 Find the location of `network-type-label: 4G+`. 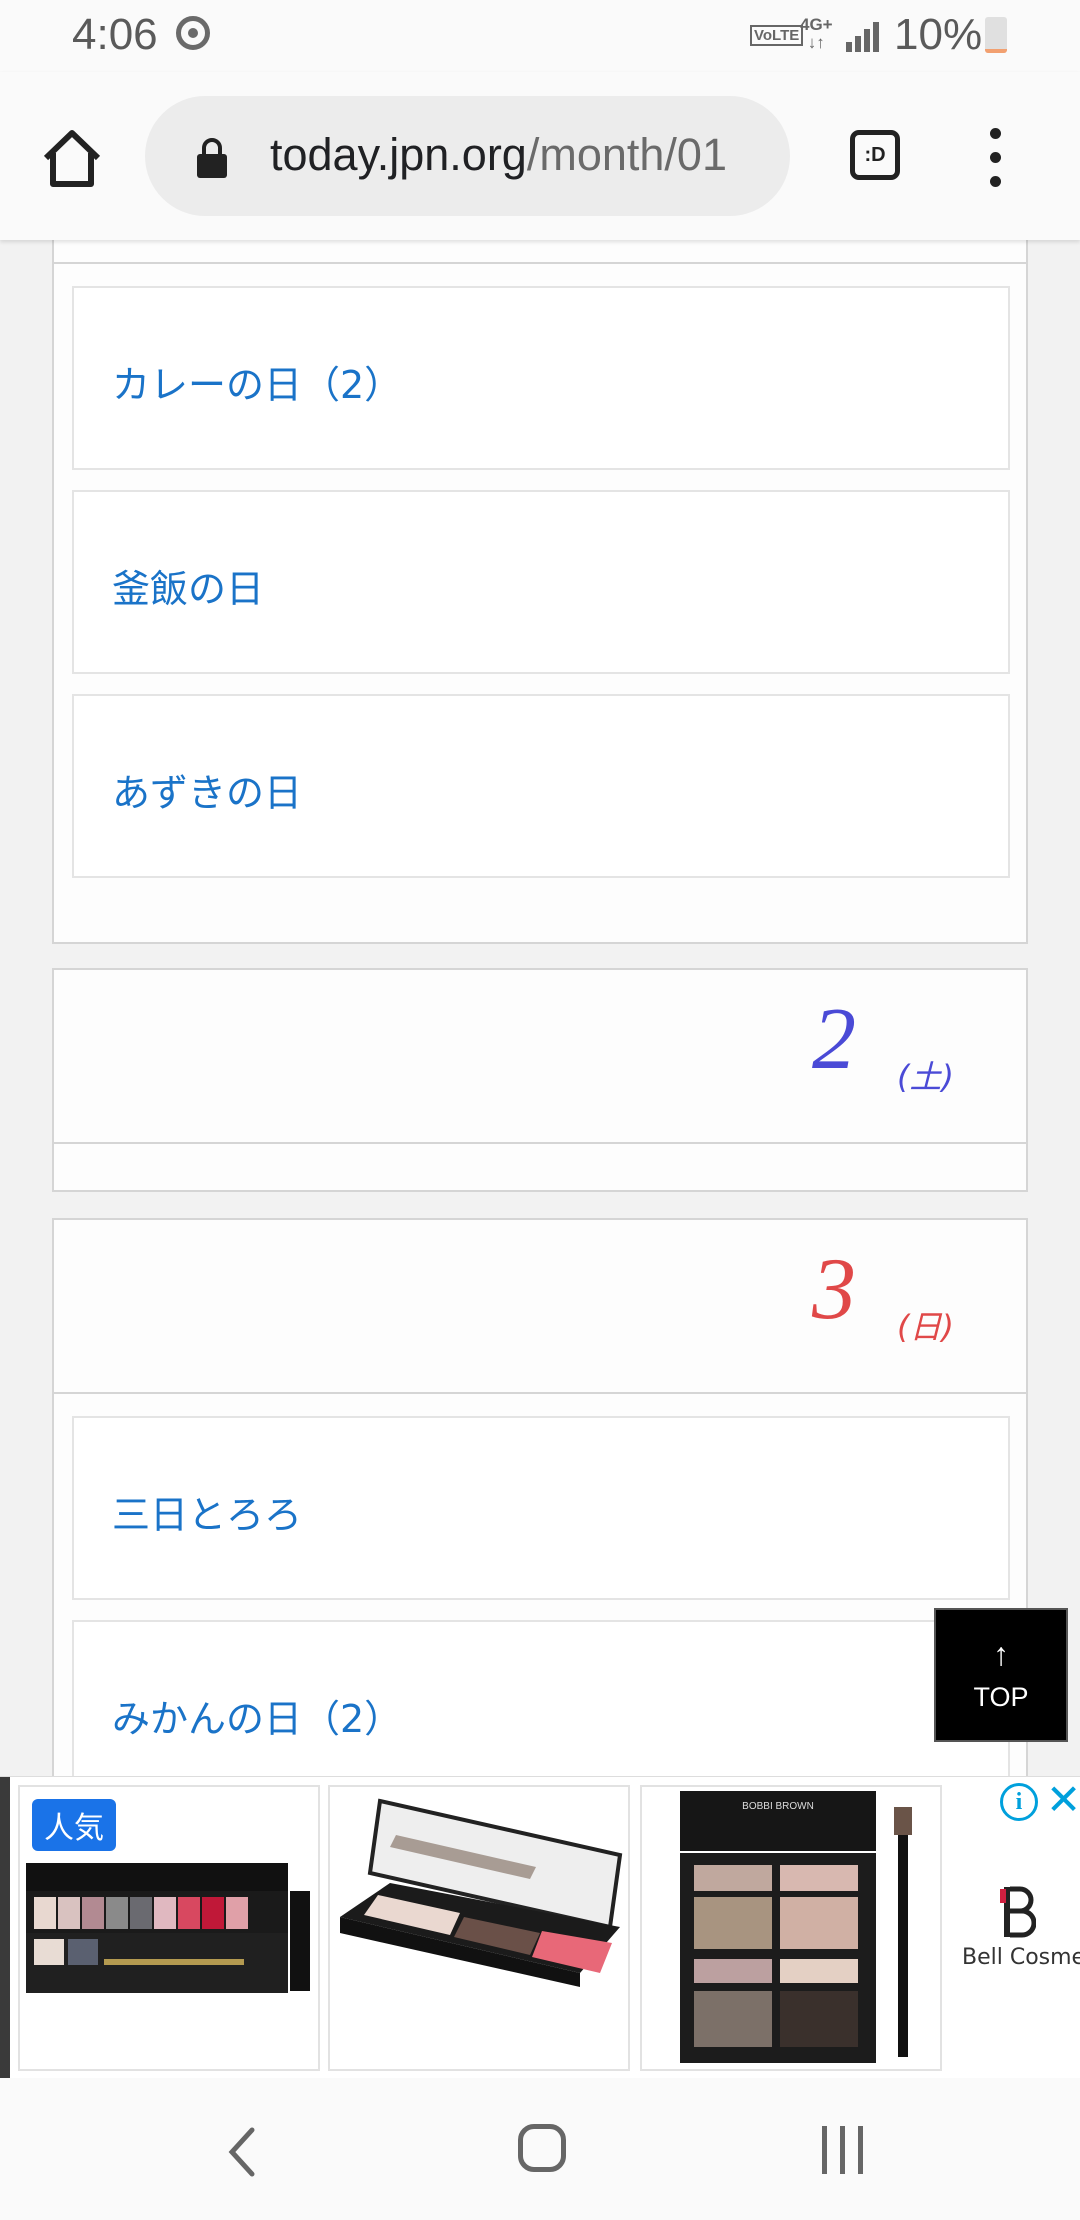

network-type-label: 4G+ is located at coordinates (816, 24).